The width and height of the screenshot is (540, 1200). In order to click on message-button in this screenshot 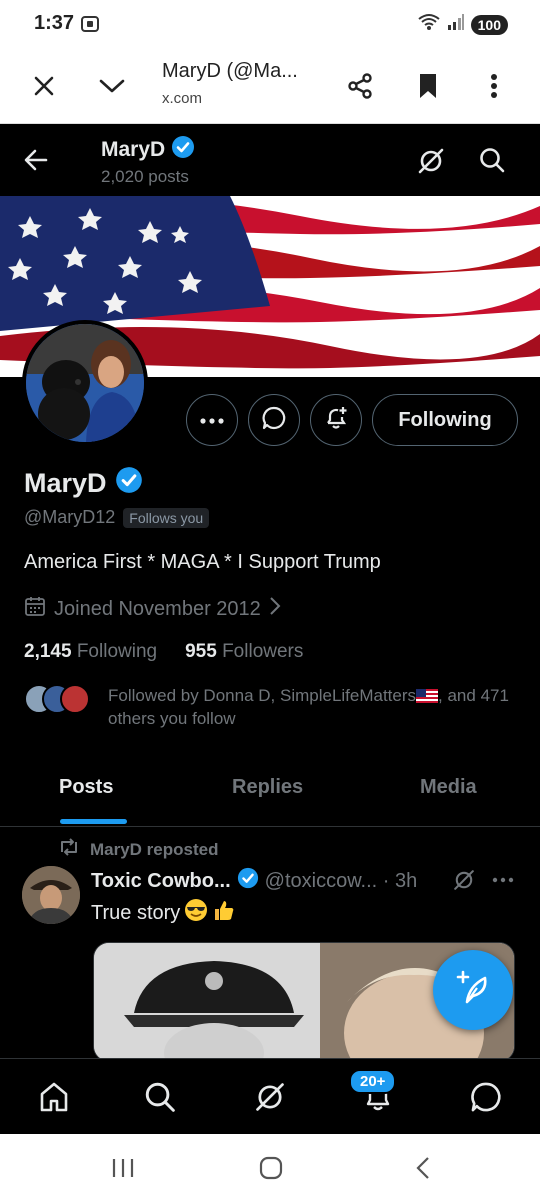, I will do `click(274, 420)`.